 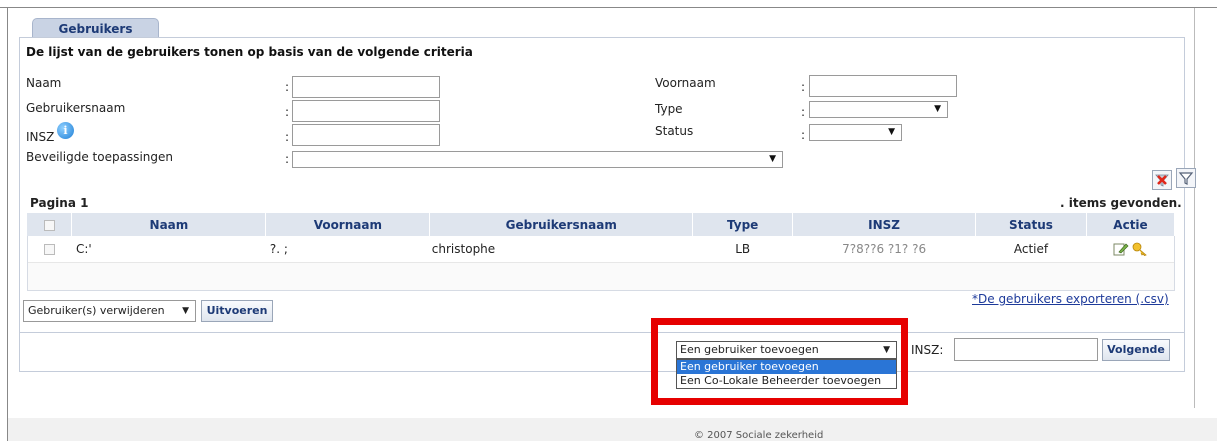 I want to click on naam-colon: :, so click(x=287, y=87).